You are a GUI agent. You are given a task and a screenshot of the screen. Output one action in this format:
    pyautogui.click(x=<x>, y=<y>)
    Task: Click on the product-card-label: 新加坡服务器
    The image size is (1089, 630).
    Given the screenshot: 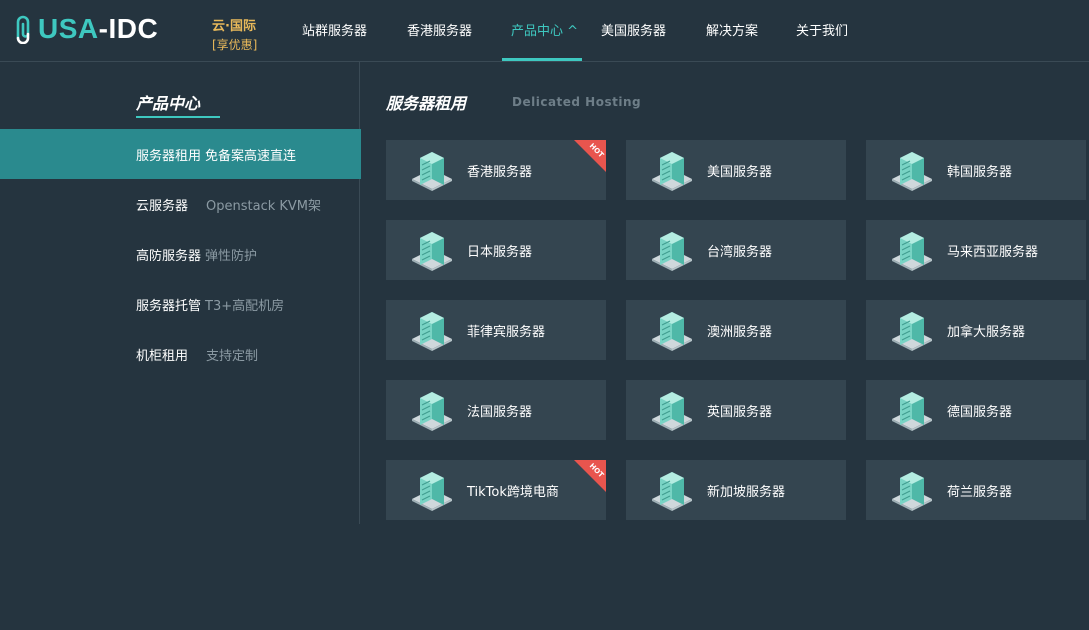 What is the action you would take?
    pyautogui.click(x=746, y=492)
    